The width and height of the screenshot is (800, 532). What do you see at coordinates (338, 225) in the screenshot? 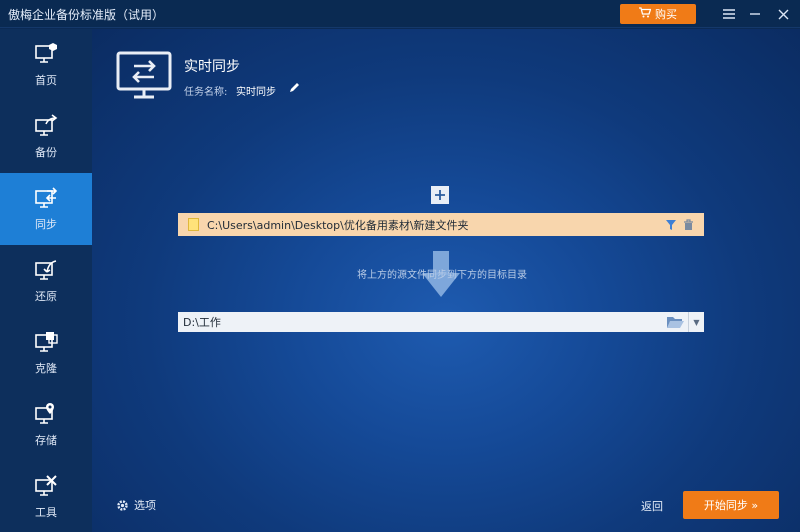
I see `source-path: C:\Users\admin\Desktop\优化备用素材\新建文件夹` at bounding box center [338, 225].